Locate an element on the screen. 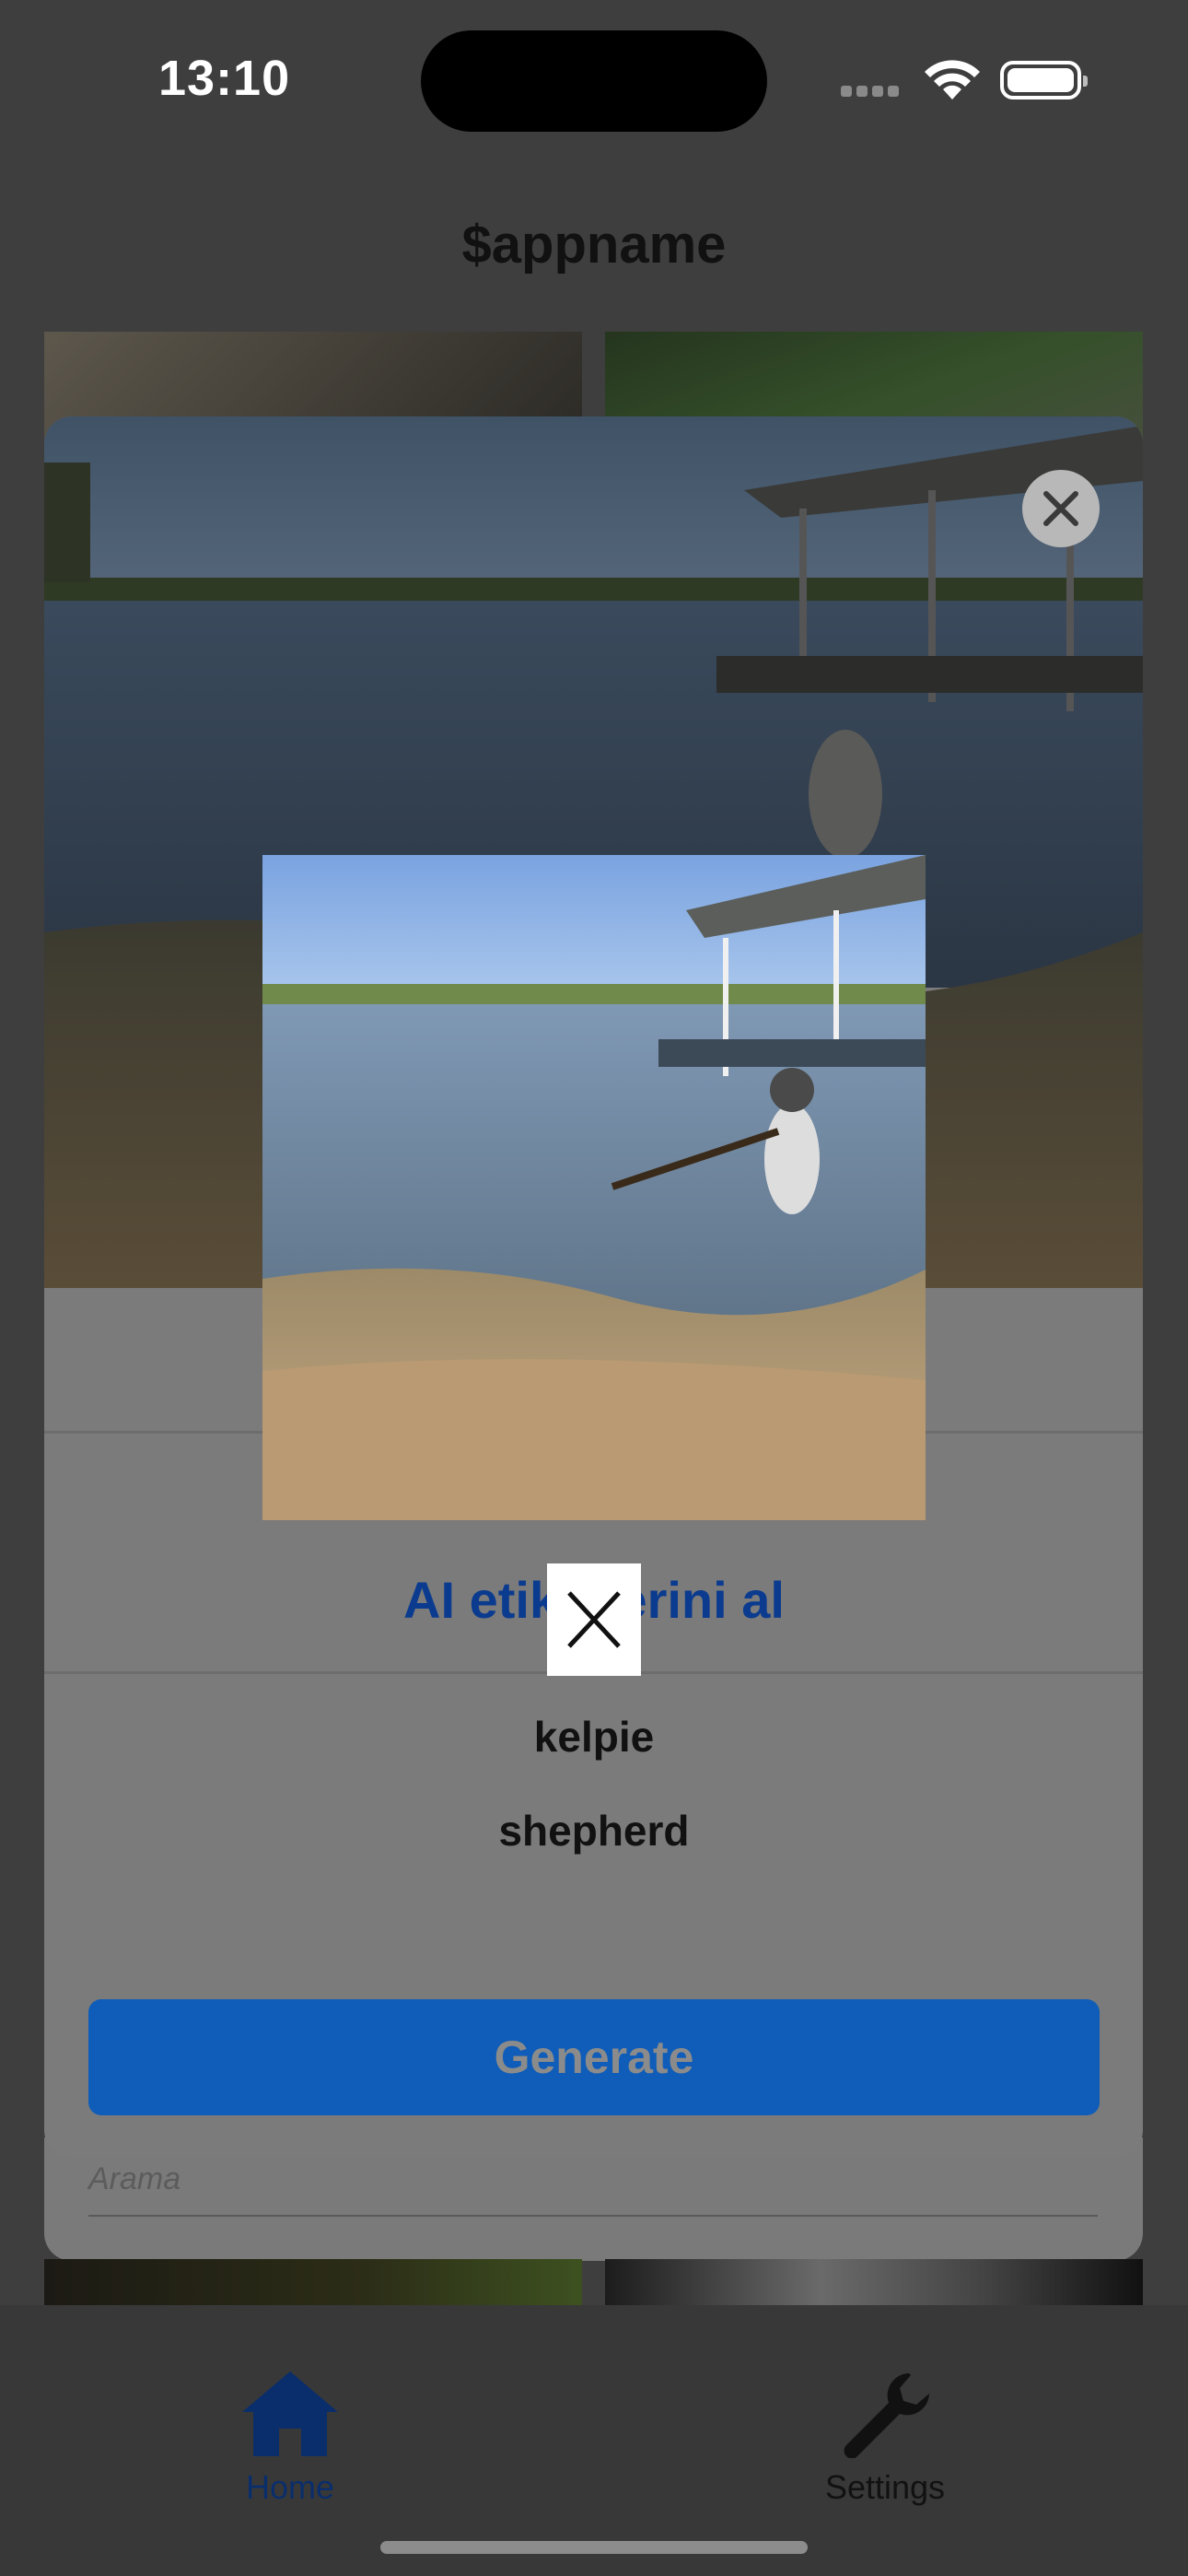 This screenshot has height=2576, width=1188. tab-settings: Settings is located at coordinates (885, 2437).